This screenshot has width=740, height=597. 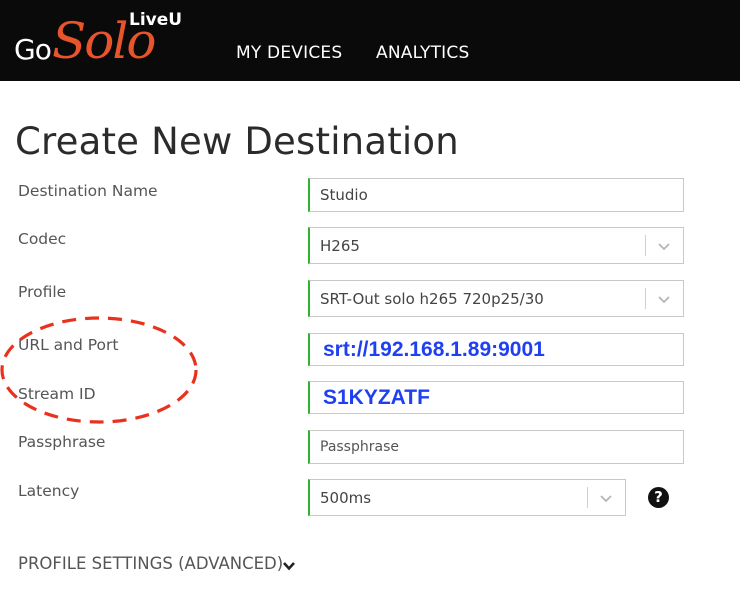 What do you see at coordinates (33, 49) in the screenshot?
I see `logo-go-text: Go` at bounding box center [33, 49].